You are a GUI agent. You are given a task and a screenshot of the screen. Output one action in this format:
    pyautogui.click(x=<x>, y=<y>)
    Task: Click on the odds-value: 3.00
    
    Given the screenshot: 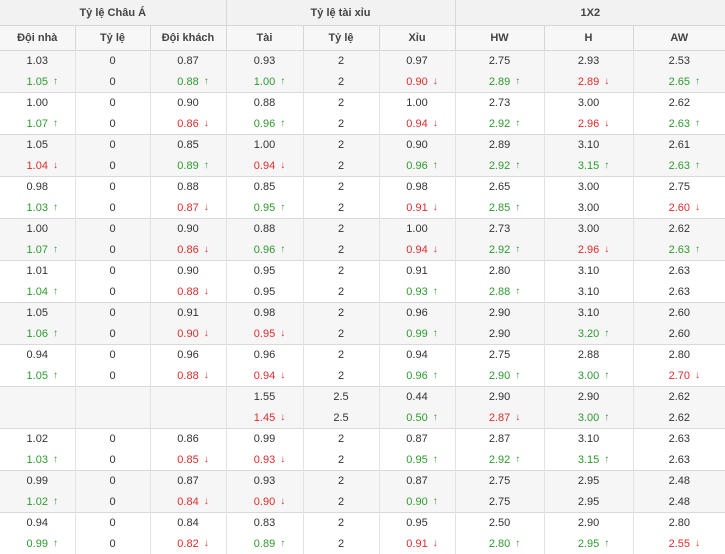 What is the action you would take?
    pyautogui.click(x=588, y=229)
    